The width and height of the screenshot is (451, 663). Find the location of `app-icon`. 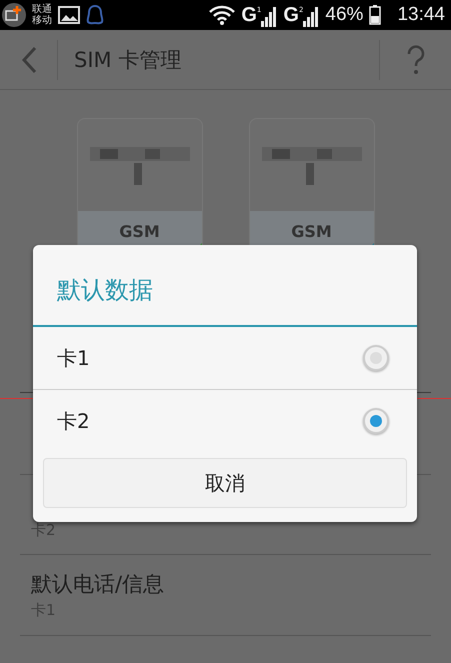

app-icon is located at coordinates (14, 15).